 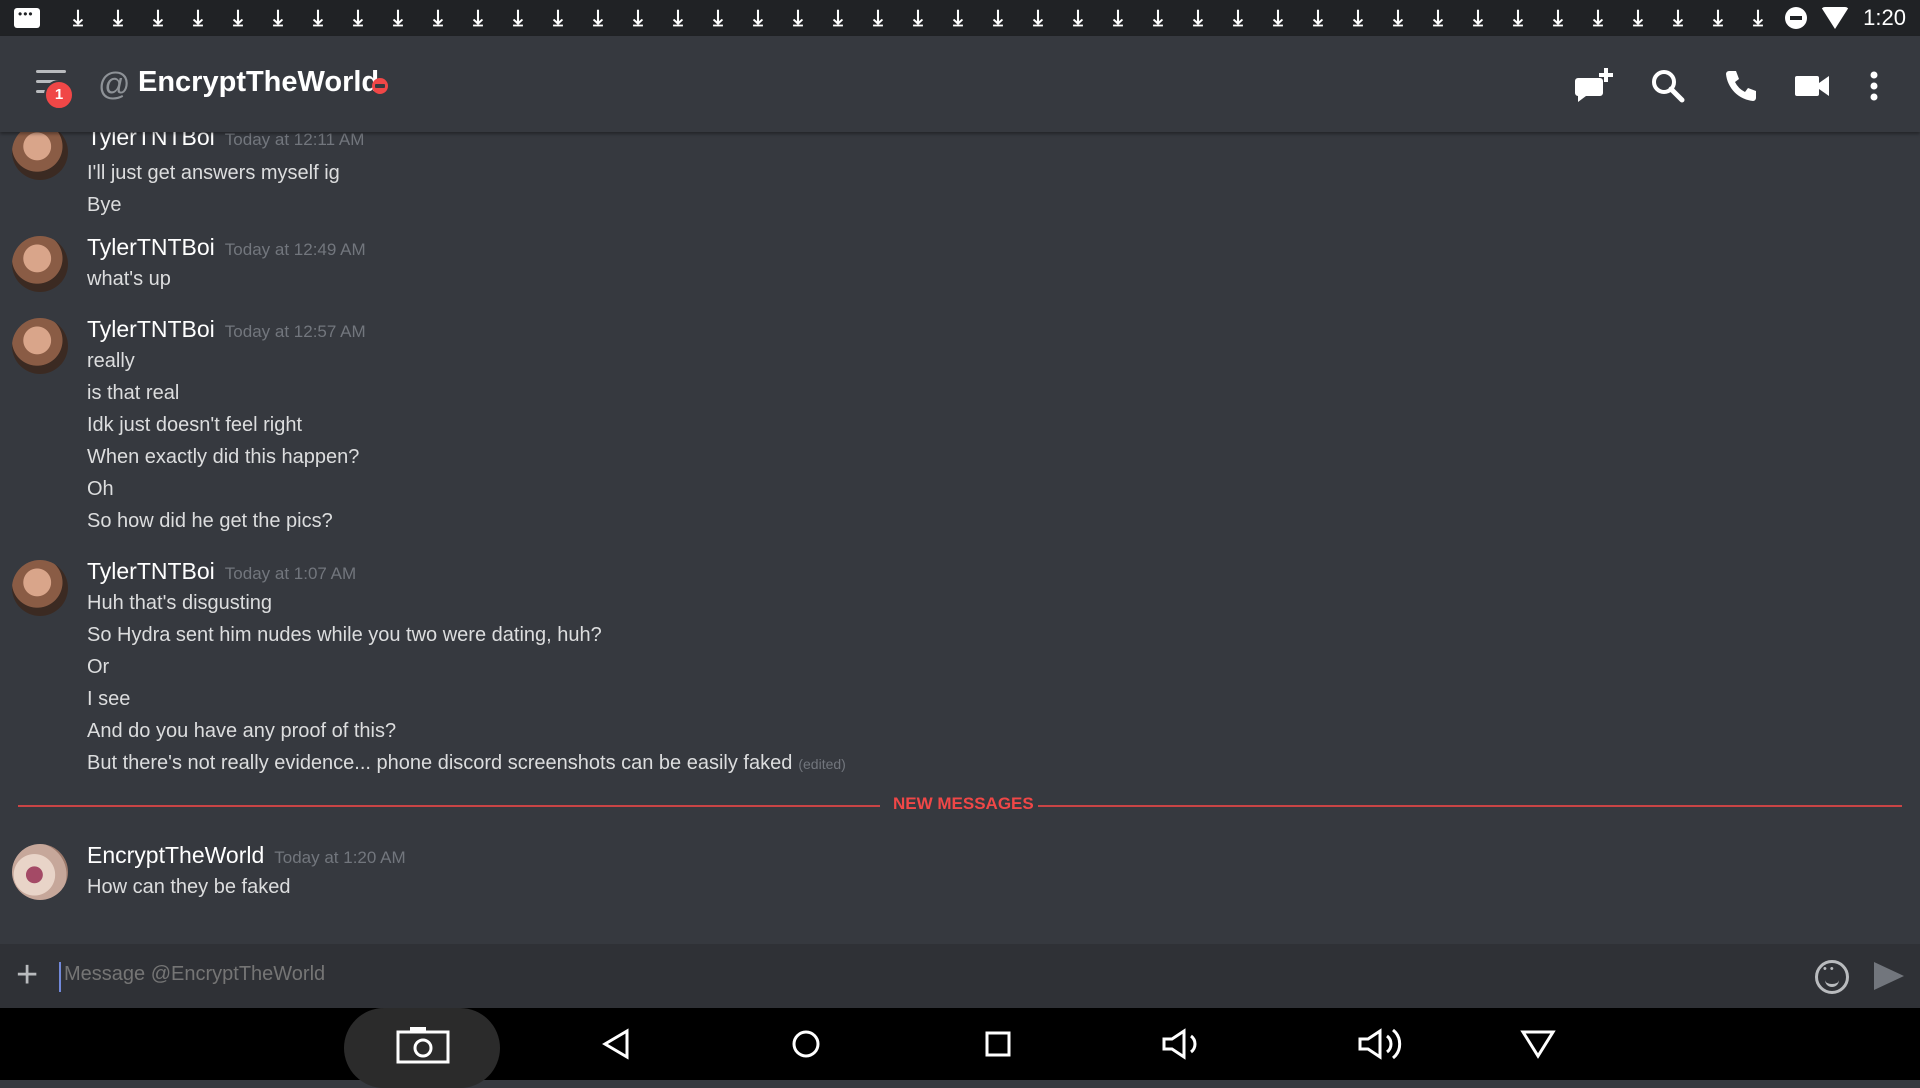 I want to click on home-button, so click(x=806, y=1044).